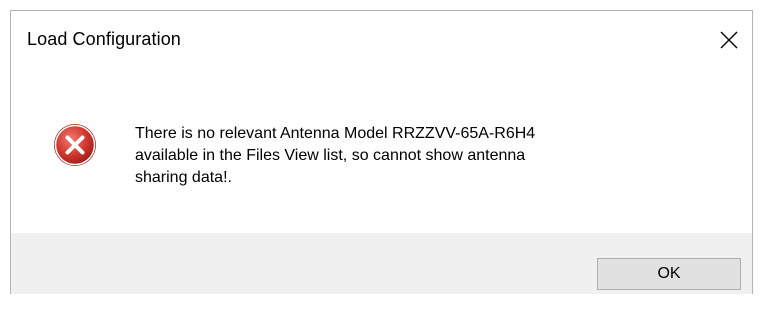 The height and width of the screenshot is (322, 762). Describe the element at coordinates (75, 145) in the screenshot. I see `error-icon` at that location.